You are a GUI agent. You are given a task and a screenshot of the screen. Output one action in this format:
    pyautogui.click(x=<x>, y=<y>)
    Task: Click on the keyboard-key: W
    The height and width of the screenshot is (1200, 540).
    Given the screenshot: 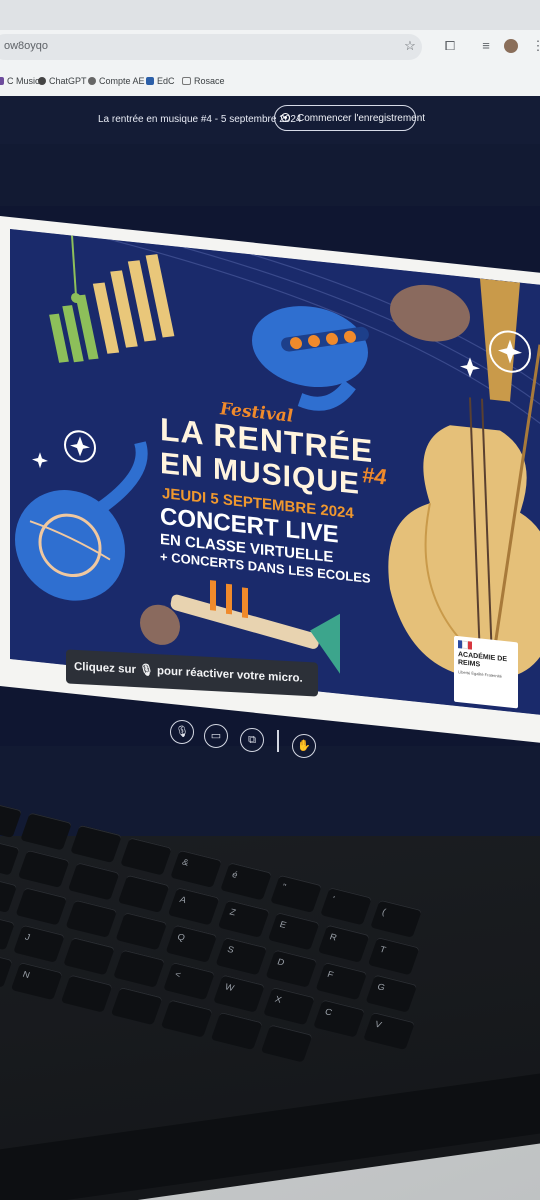 What is the action you would take?
    pyautogui.click(x=239, y=993)
    